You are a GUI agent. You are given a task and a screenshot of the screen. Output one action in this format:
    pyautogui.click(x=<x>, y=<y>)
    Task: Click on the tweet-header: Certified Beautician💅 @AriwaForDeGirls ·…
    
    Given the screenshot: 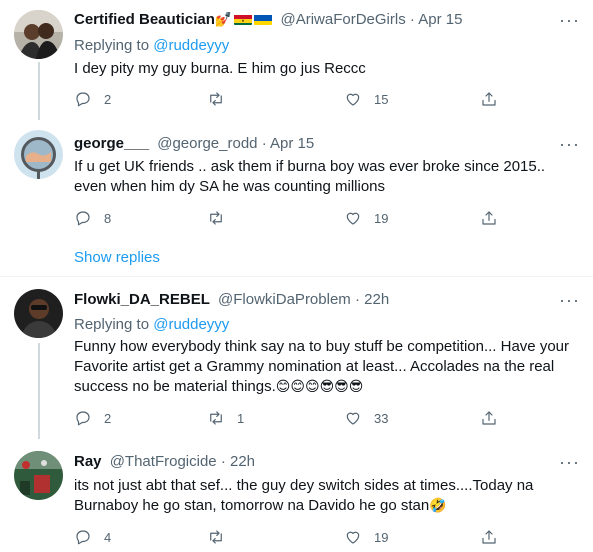 What is the action you would take?
    pyautogui.click(x=268, y=20)
    